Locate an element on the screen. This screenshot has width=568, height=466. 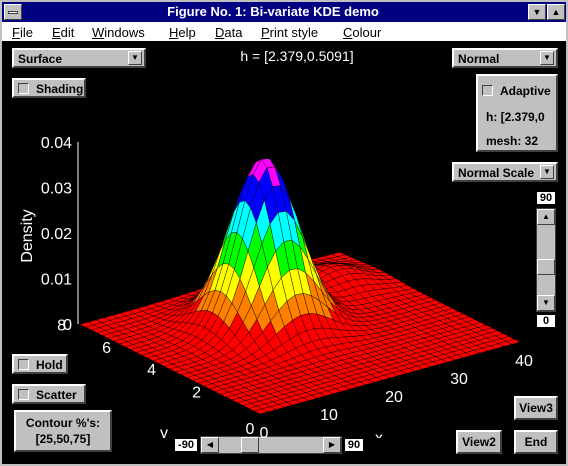
arrow-left-icon: ◀ is located at coordinates (210, 444).